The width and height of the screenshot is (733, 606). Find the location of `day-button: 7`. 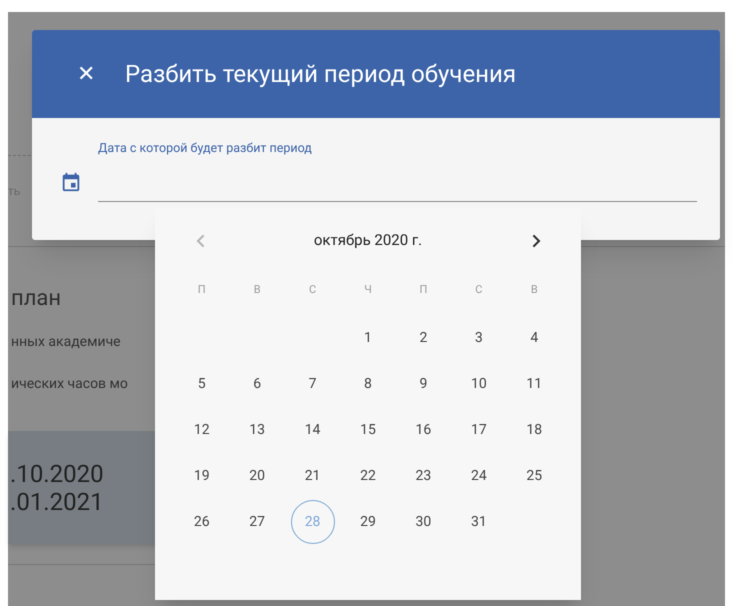

day-button: 7 is located at coordinates (312, 384).